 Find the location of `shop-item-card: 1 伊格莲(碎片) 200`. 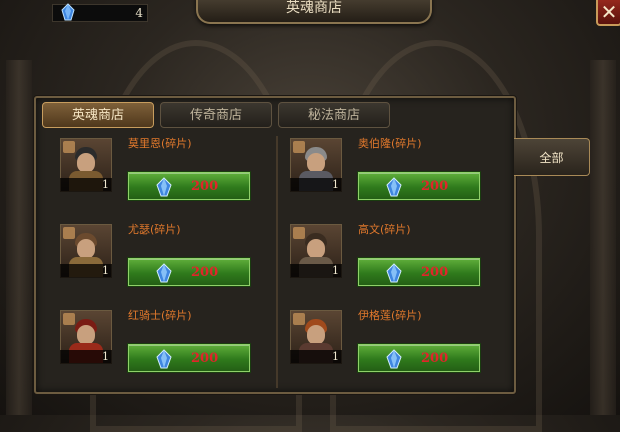

shop-item-card: 1 伊格莲(碎片) 200 is located at coordinates (386, 348).